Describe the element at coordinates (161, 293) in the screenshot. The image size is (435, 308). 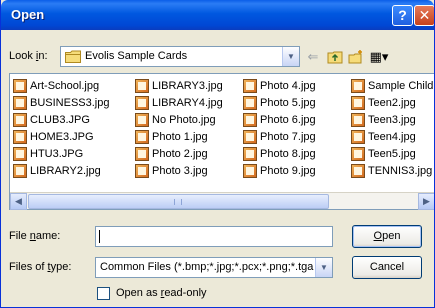
I see `read-only-label: Open as read-only` at that location.